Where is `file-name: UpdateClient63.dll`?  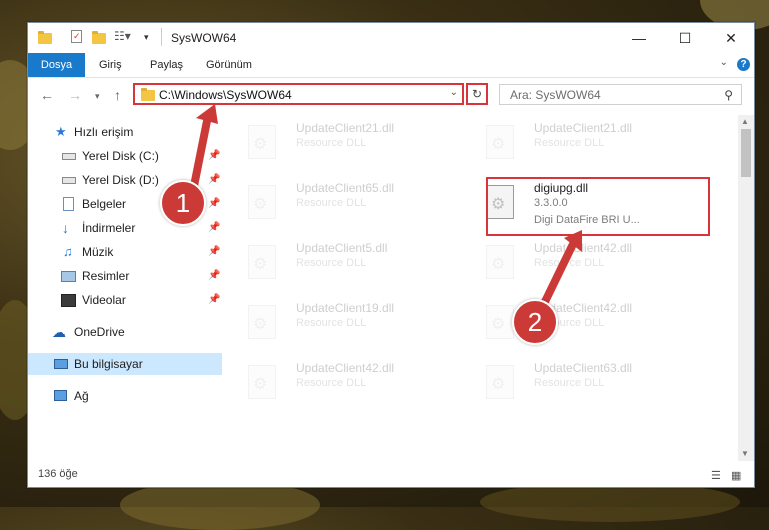
file-name: UpdateClient63.dll is located at coordinates (583, 368).